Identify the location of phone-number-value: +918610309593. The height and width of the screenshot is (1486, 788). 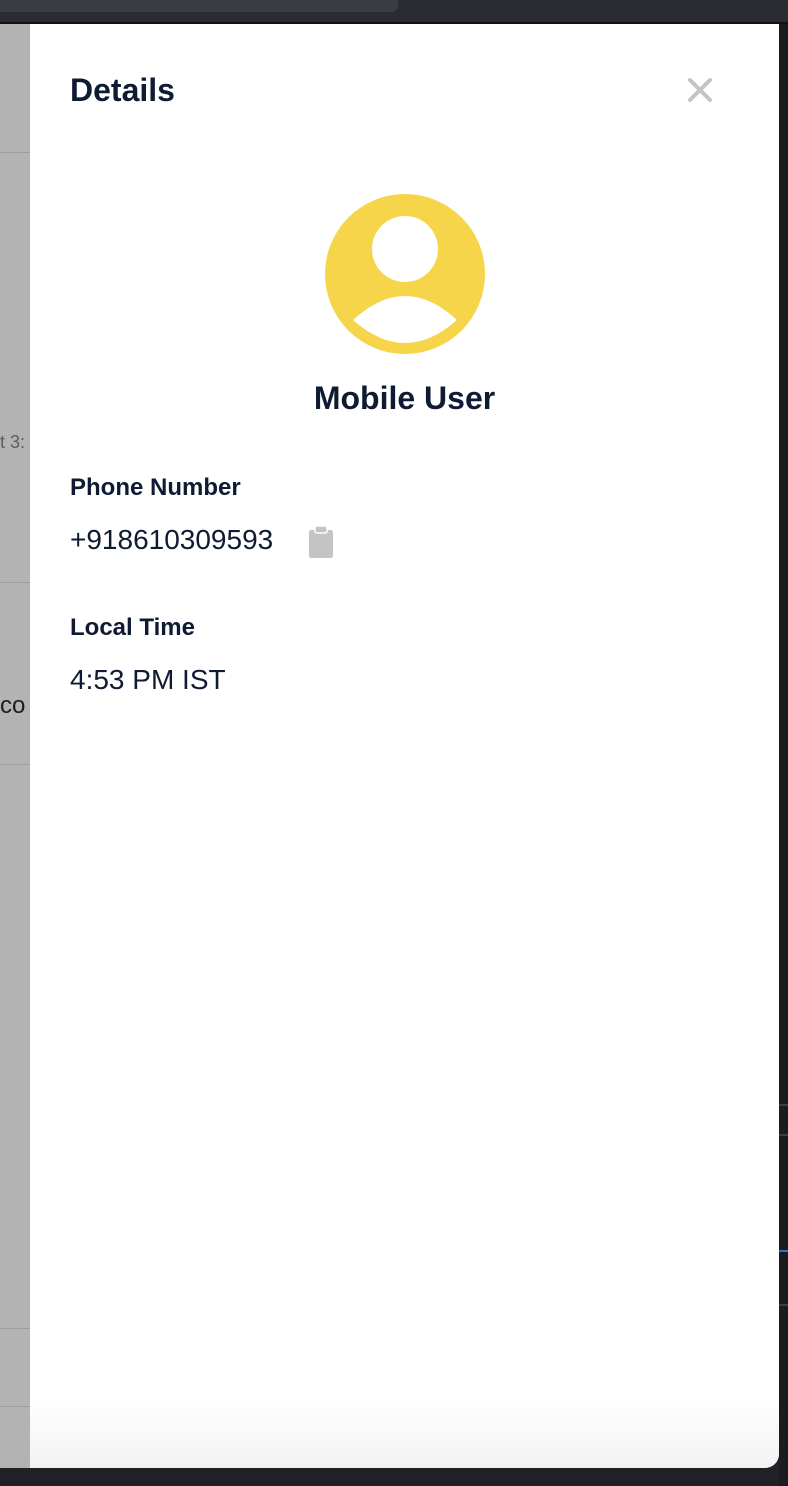
(172, 539).